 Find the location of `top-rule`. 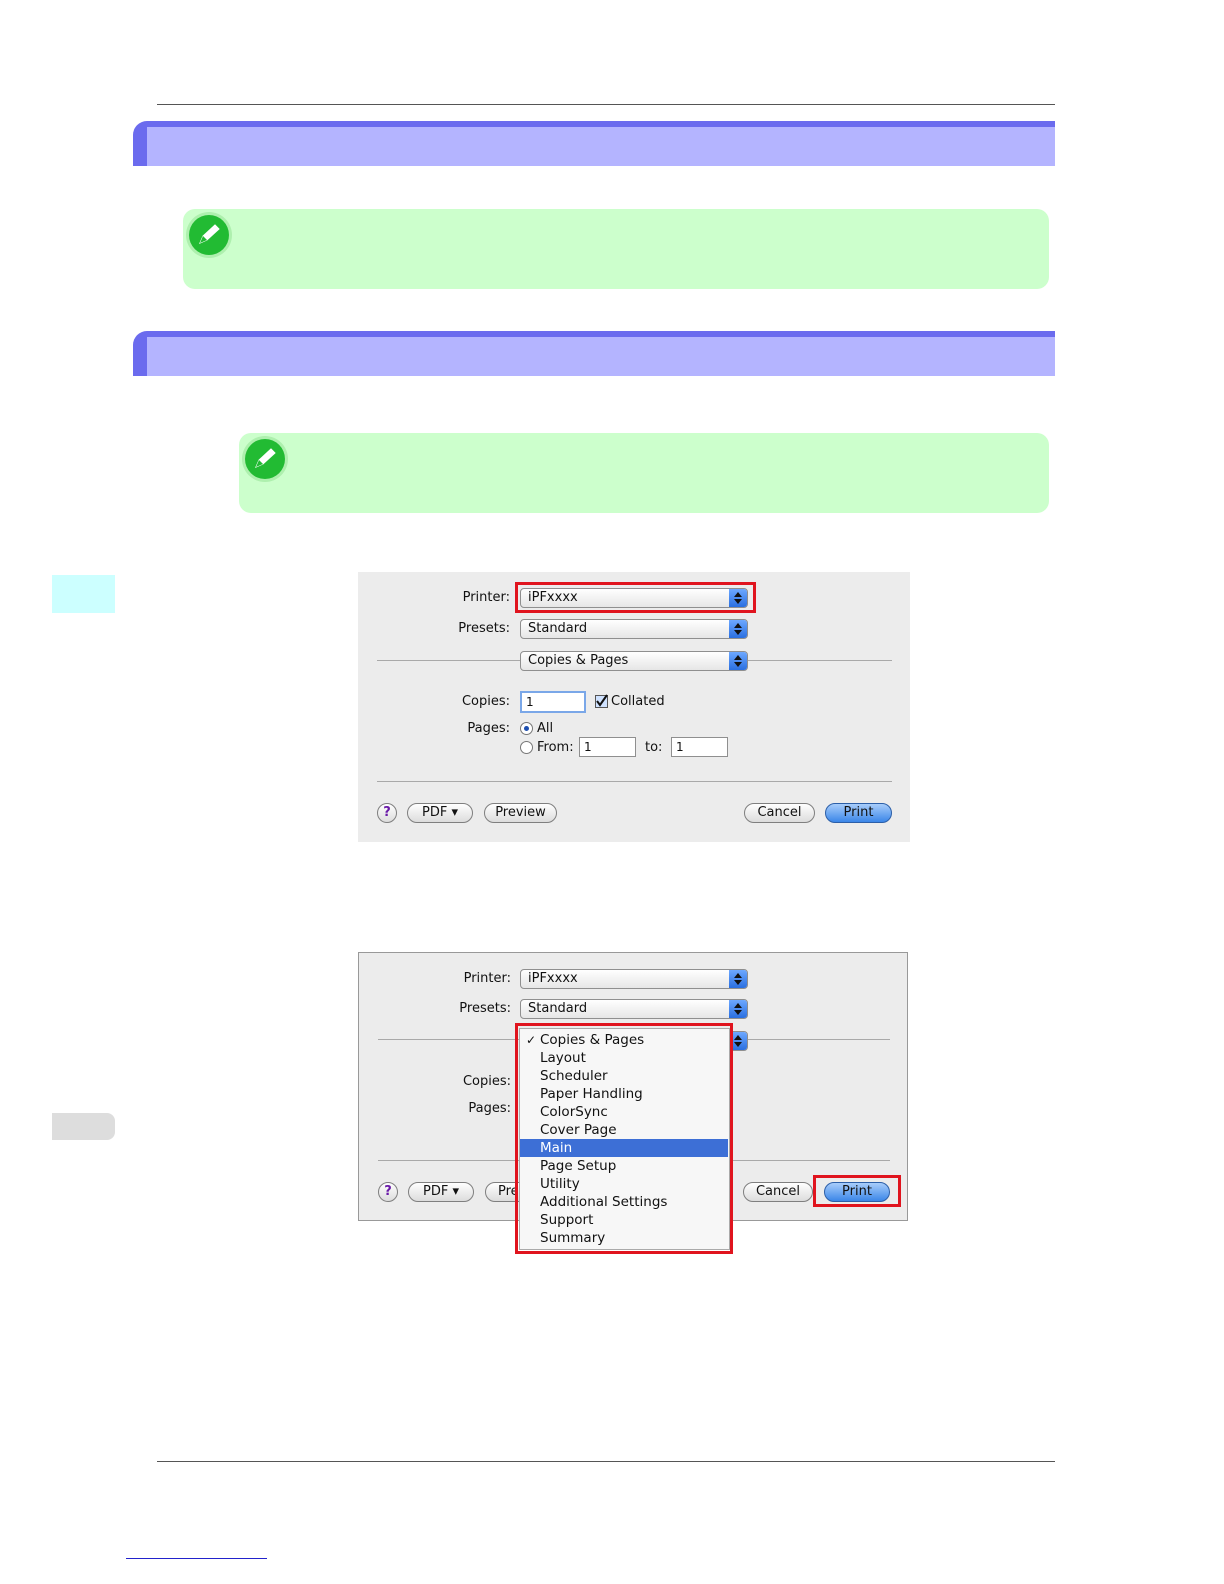

top-rule is located at coordinates (606, 104).